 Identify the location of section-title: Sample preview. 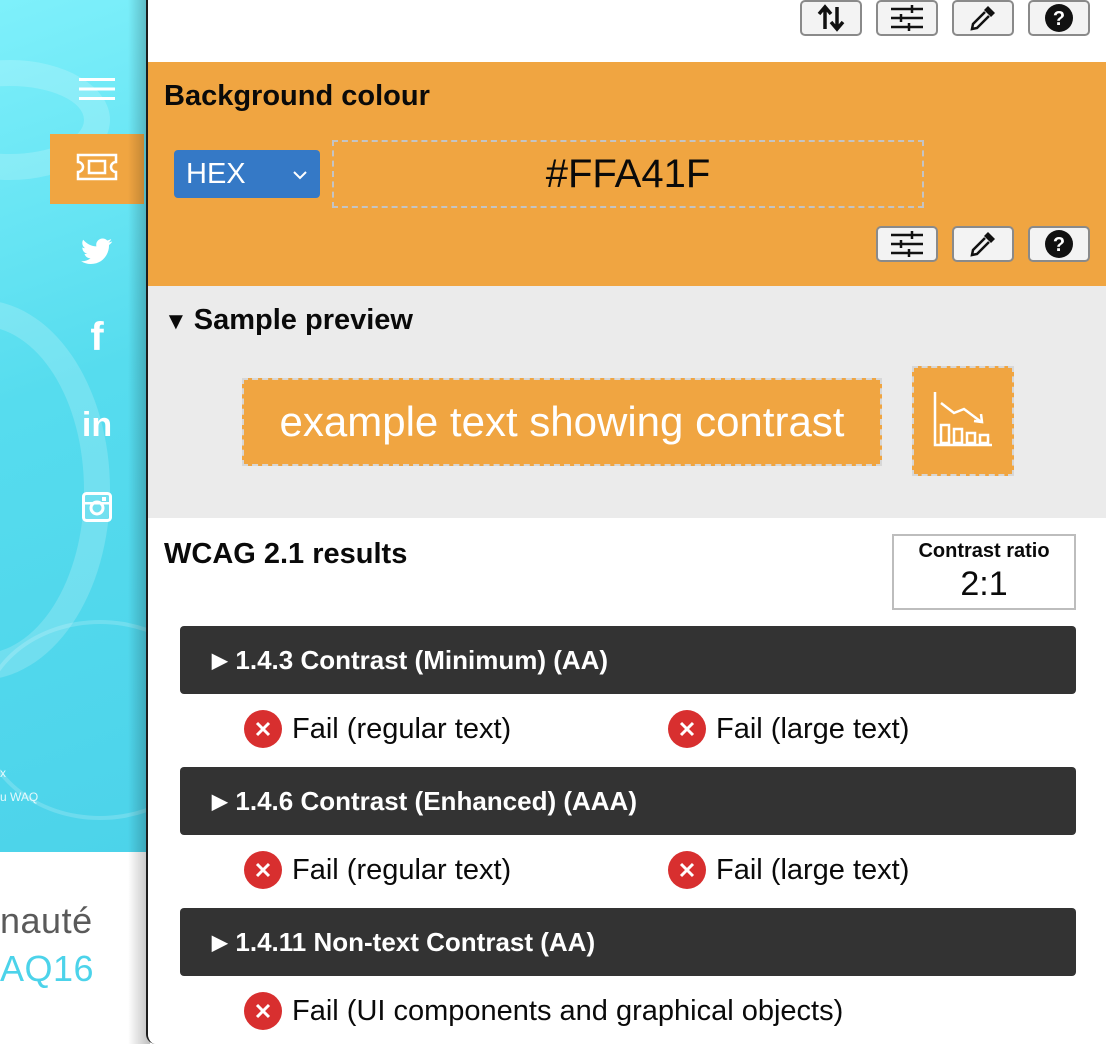
(303, 320).